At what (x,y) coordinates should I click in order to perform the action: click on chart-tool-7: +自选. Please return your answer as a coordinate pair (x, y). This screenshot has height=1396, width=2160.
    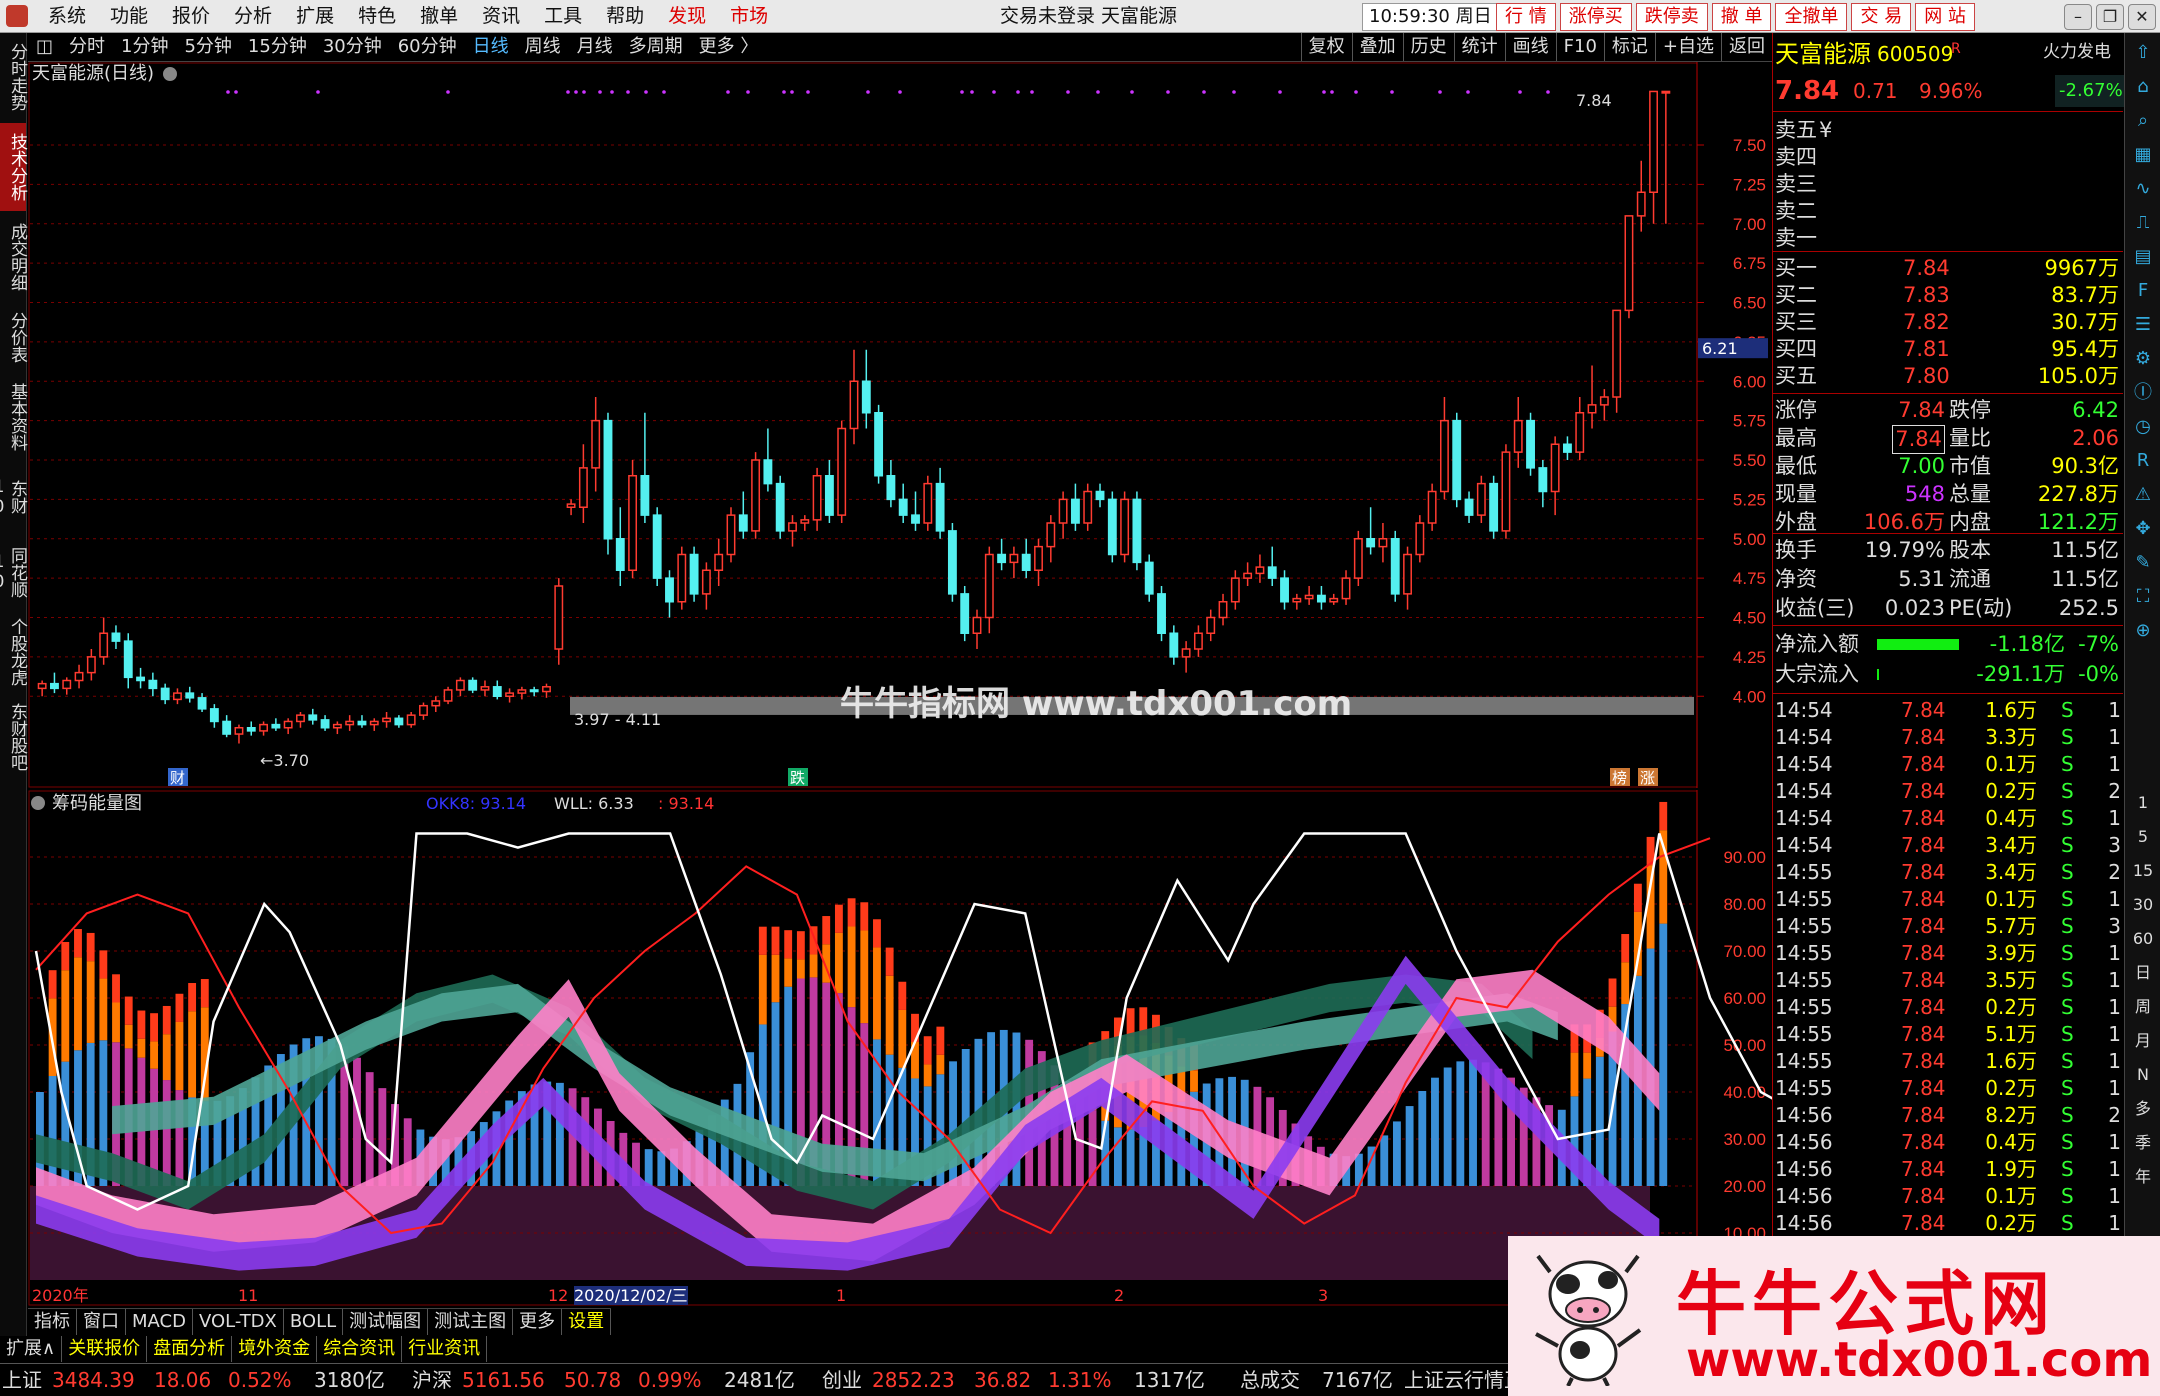
    Looking at the image, I should click on (1687, 47).